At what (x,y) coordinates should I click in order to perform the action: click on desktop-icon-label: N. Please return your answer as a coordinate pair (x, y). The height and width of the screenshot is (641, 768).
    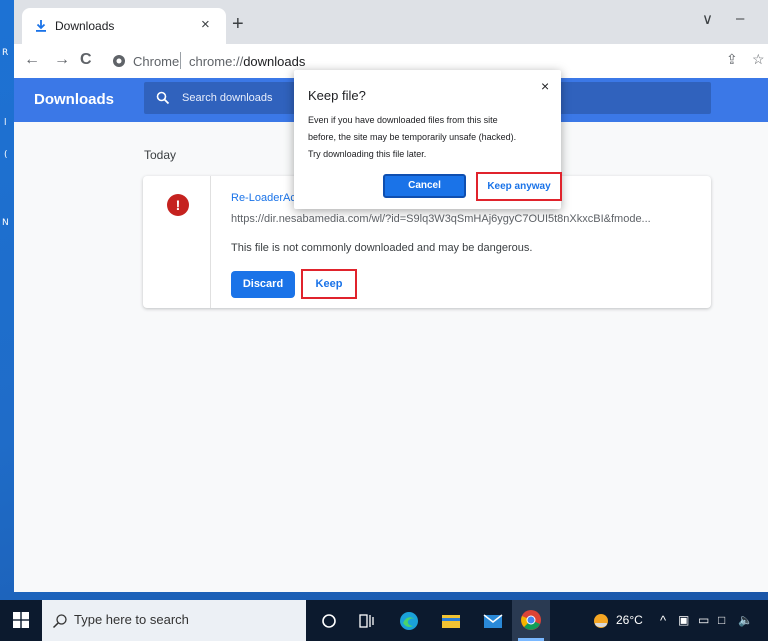
    Looking at the image, I should click on (5, 223).